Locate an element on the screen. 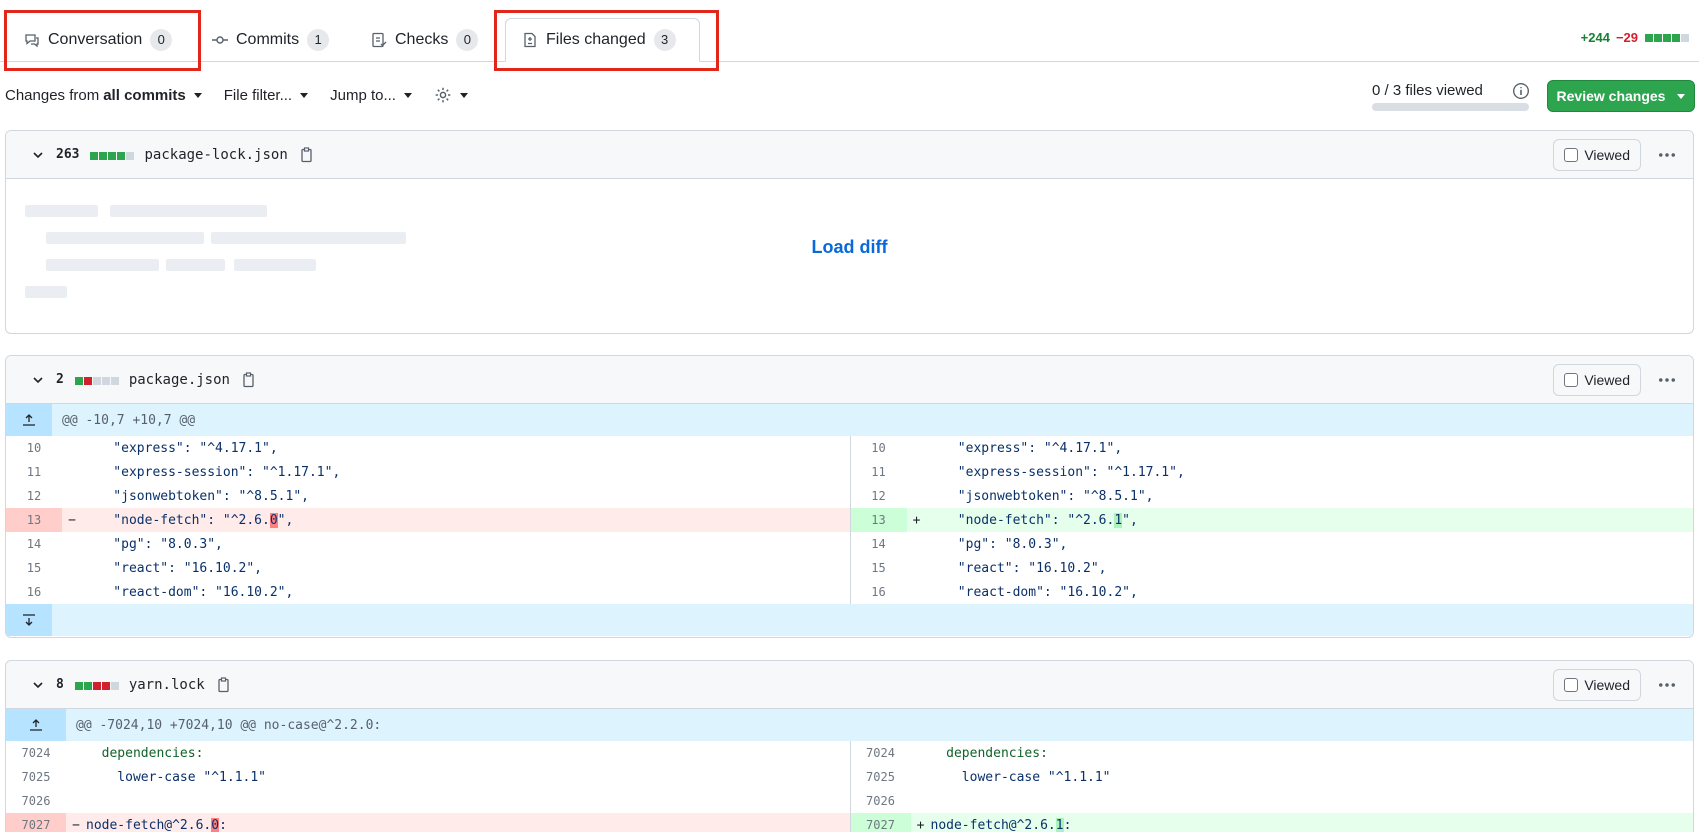 This screenshot has width=1699, height=832. file-name: package.json is located at coordinates (179, 380).